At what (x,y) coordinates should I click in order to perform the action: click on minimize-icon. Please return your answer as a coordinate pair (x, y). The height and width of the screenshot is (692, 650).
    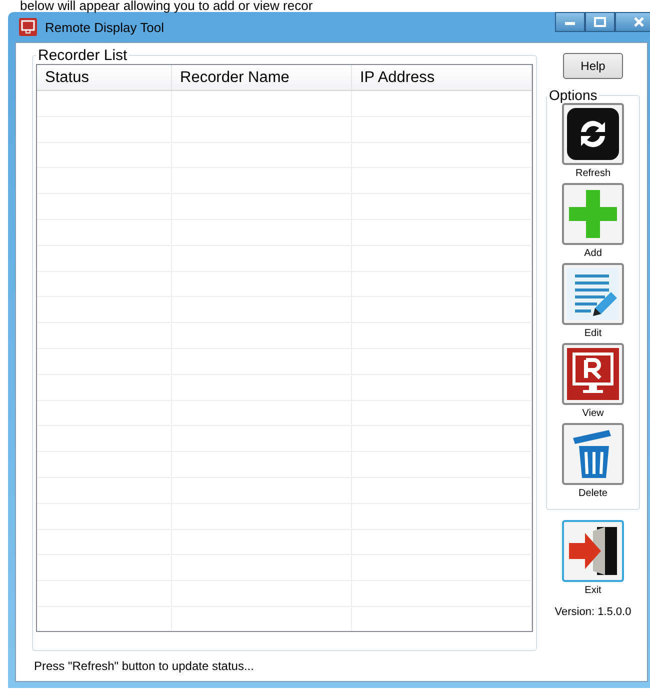
    Looking at the image, I should click on (570, 22).